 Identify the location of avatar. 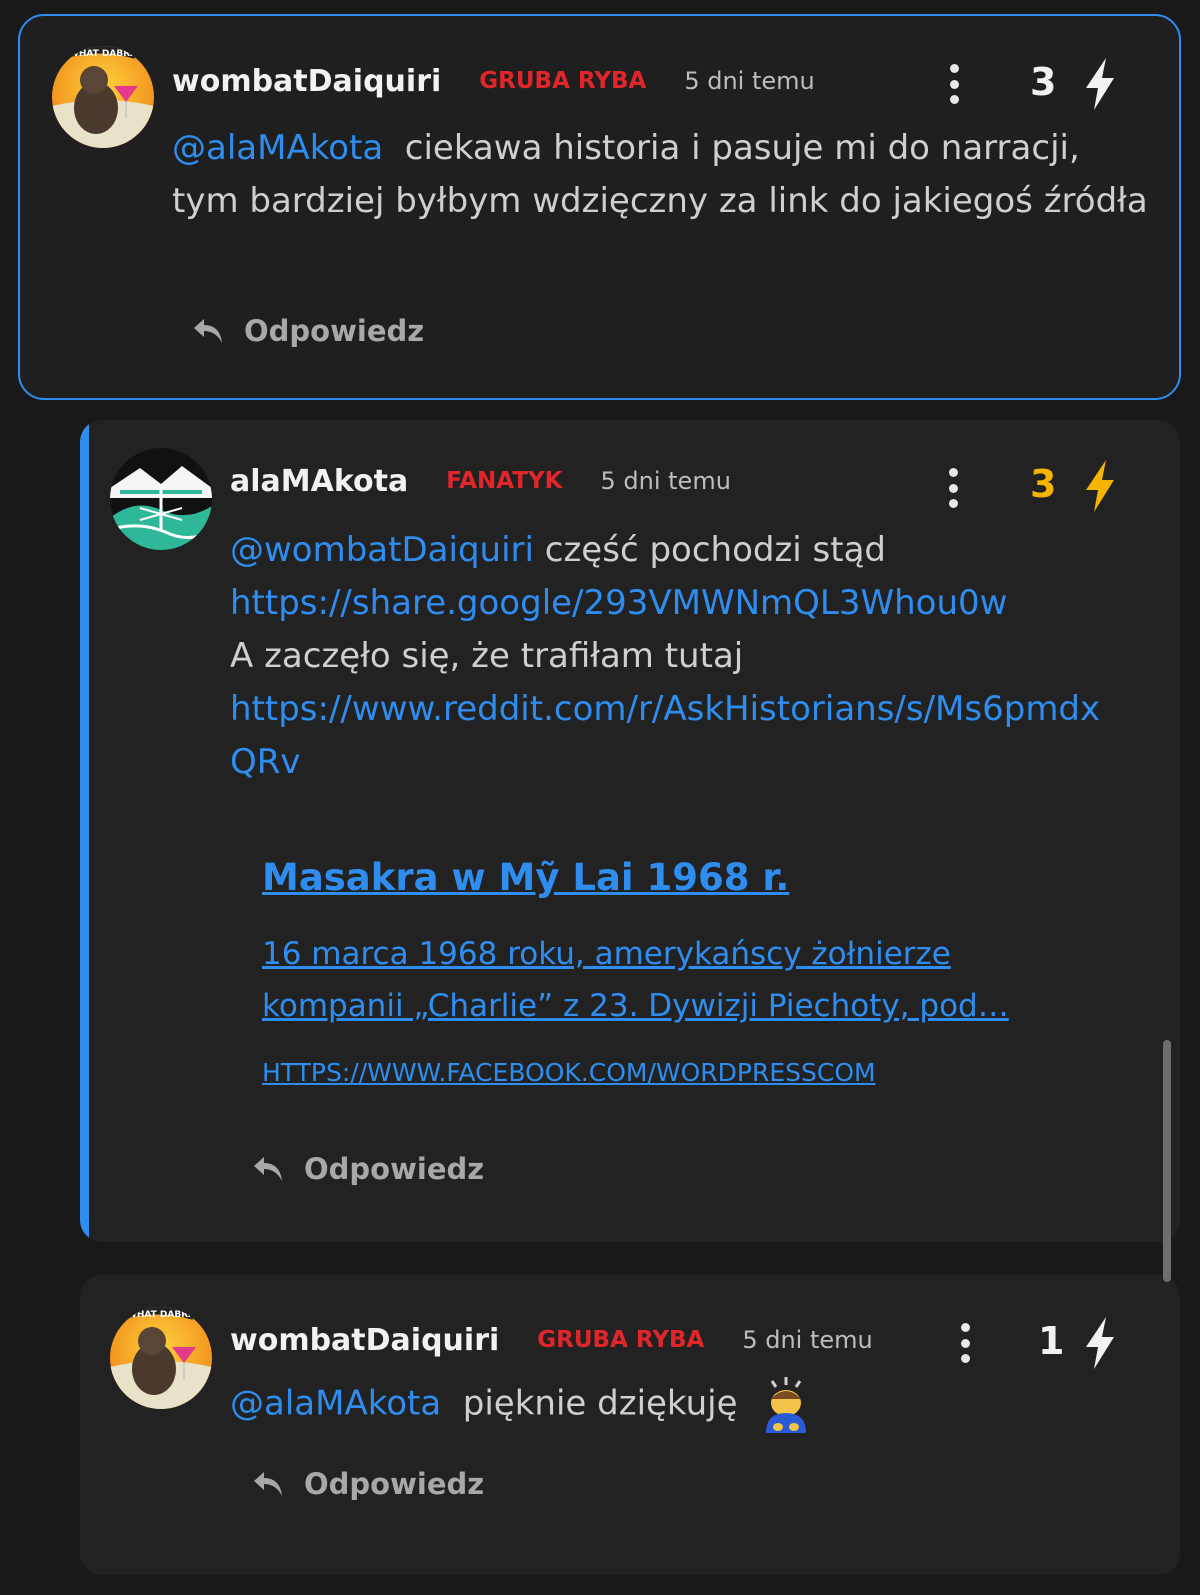
(161, 499).